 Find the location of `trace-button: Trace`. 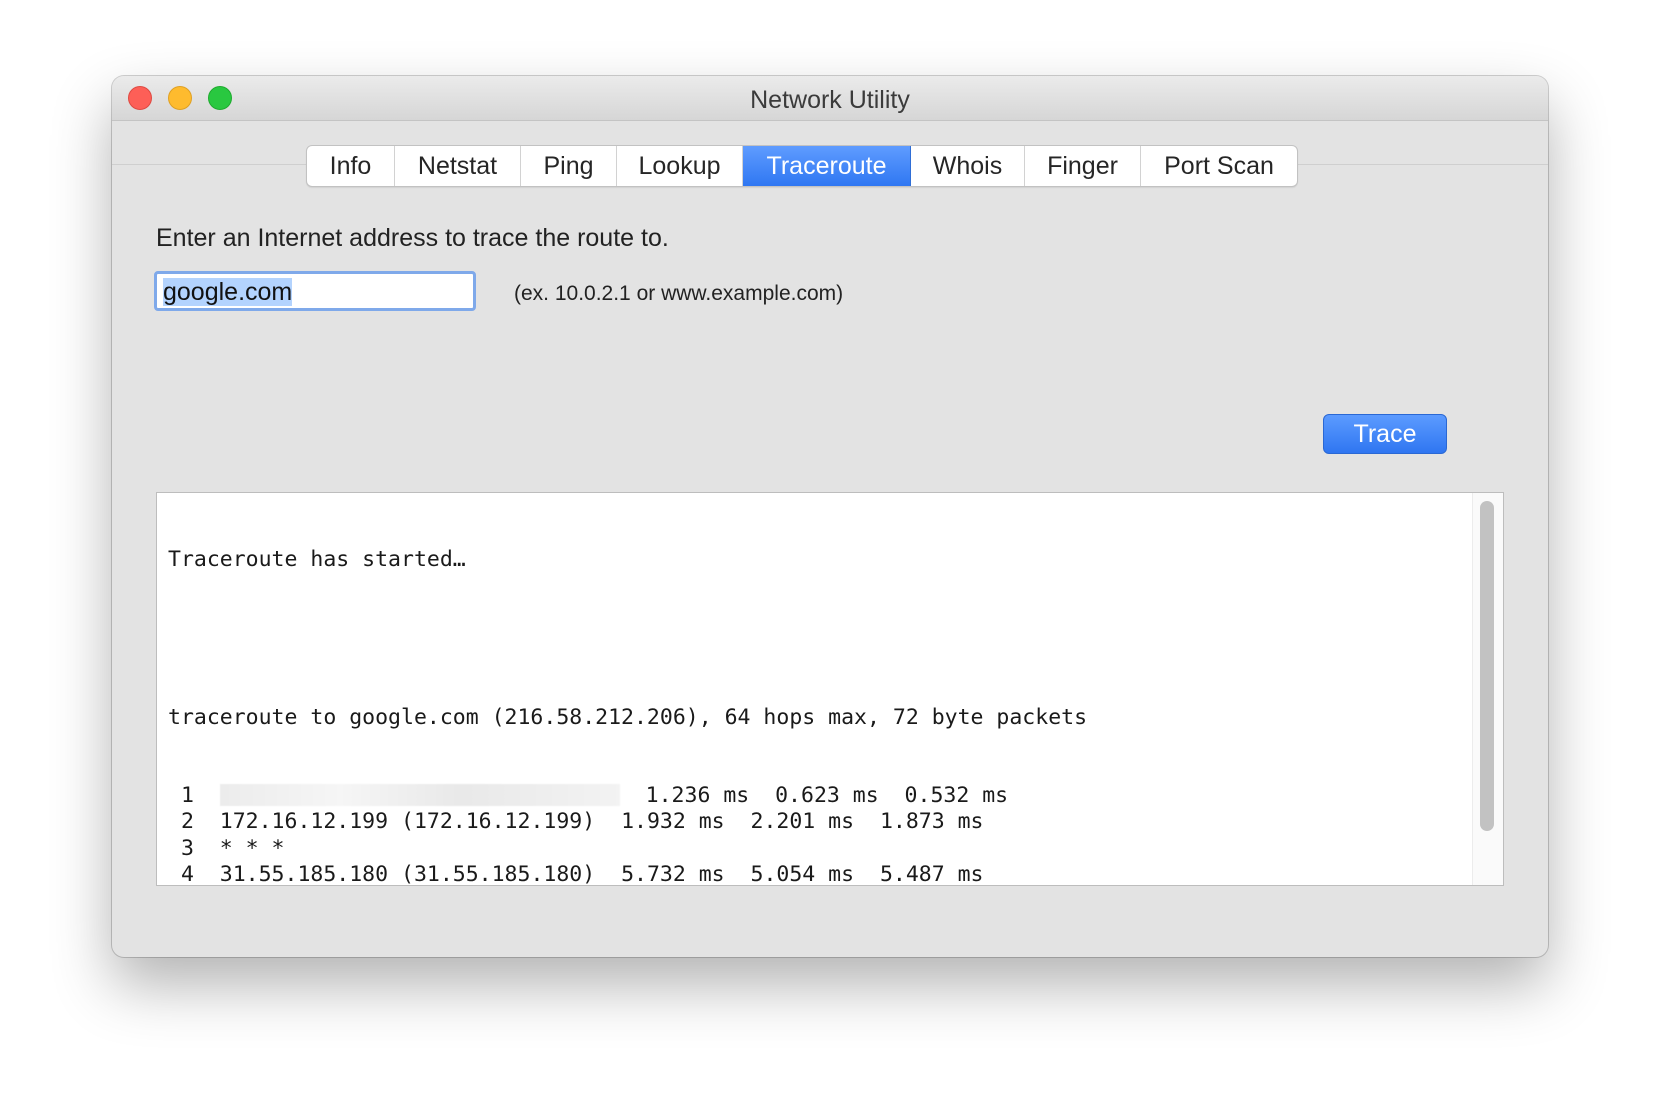

trace-button: Trace is located at coordinates (1385, 434).